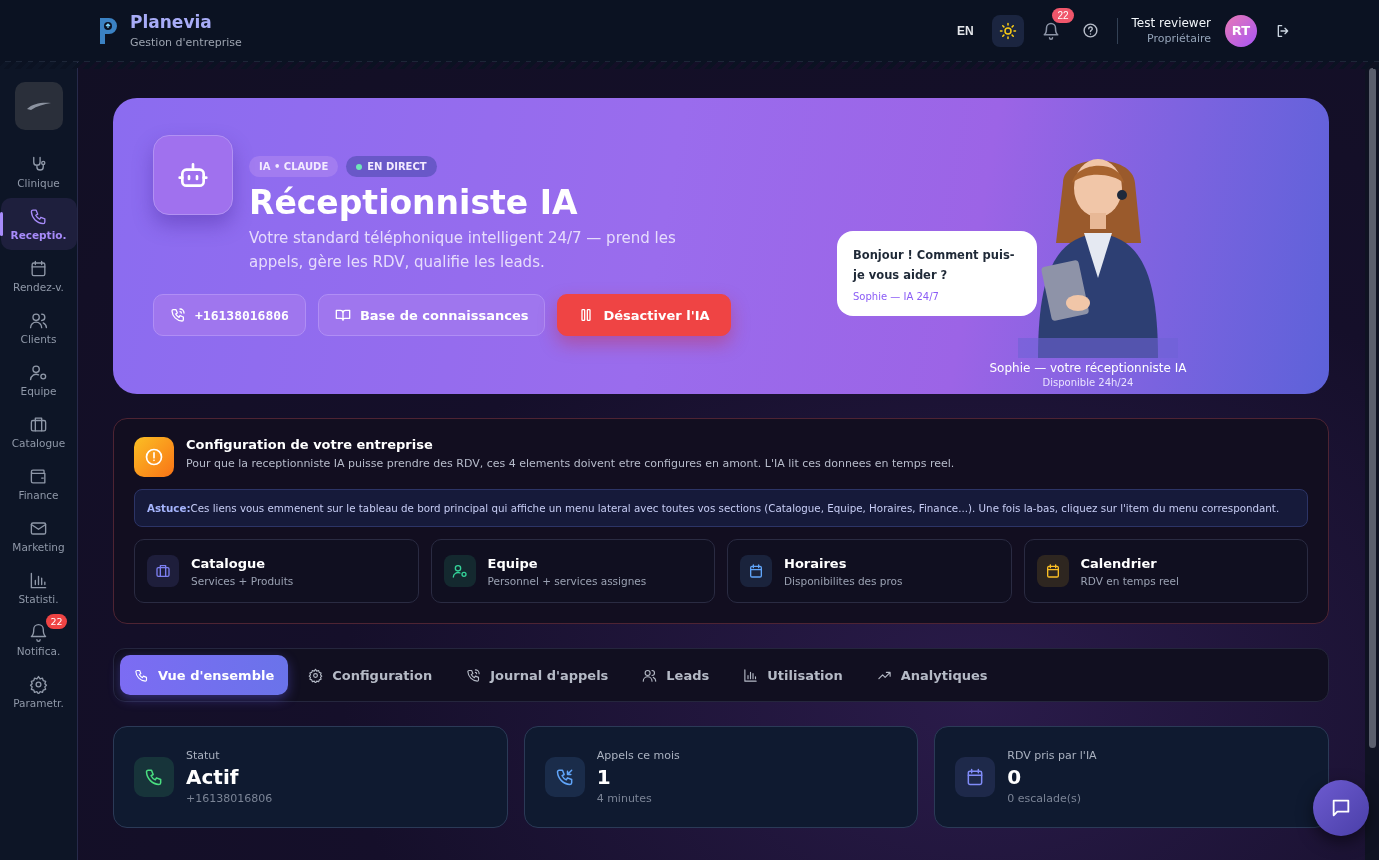  I want to click on sidebar-item: Notifica. 22, so click(38, 640).